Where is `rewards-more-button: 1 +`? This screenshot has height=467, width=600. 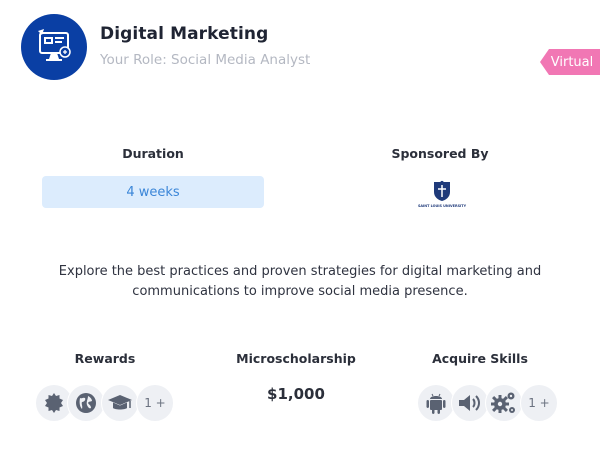 rewards-more-button: 1 + is located at coordinates (155, 403).